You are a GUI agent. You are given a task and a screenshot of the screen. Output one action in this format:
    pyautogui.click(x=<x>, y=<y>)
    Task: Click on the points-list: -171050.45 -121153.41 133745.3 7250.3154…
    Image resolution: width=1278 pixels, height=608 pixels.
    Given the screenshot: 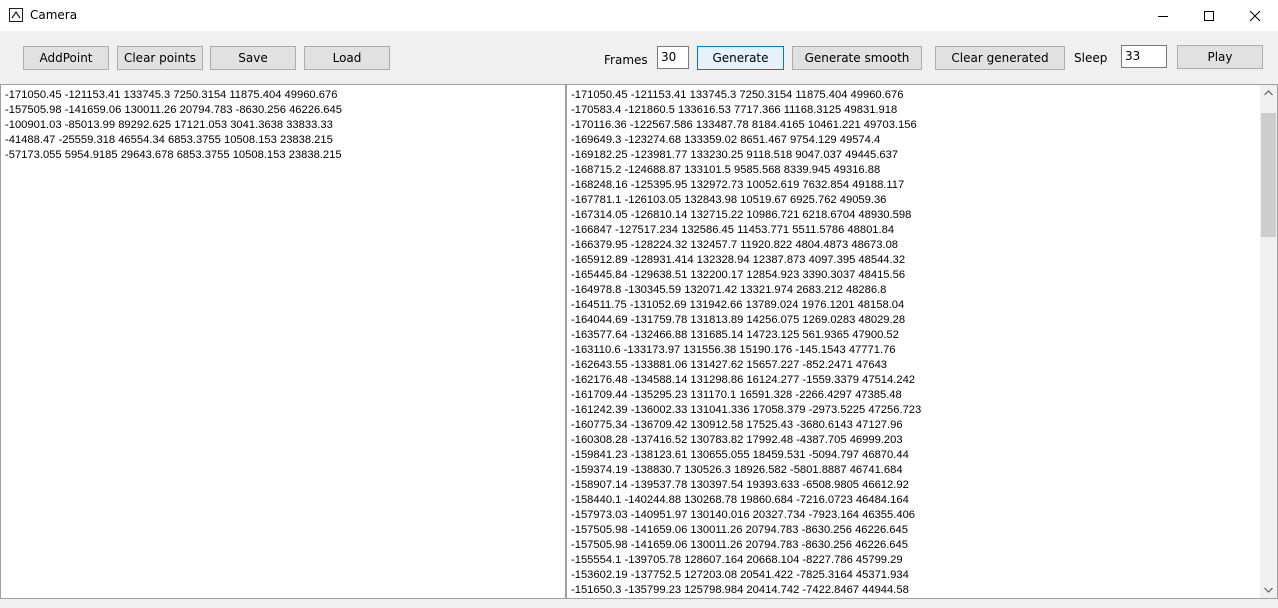 What is the action you would take?
    pyautogui.click(x=283, y=124)
    